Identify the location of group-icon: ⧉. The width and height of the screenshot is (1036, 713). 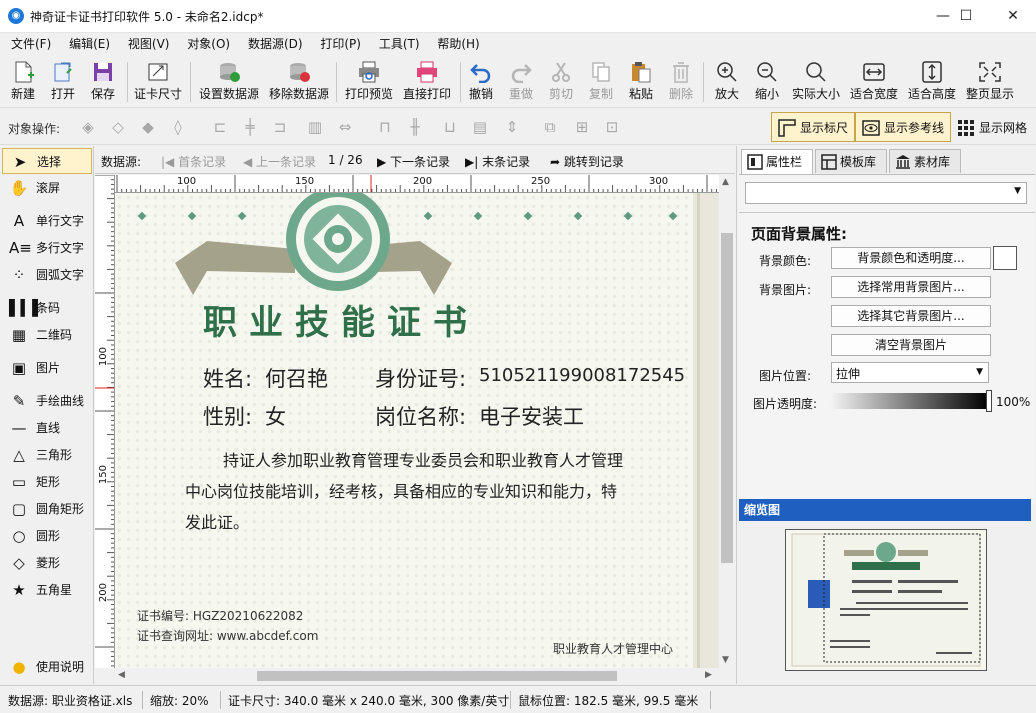
(550, 127).